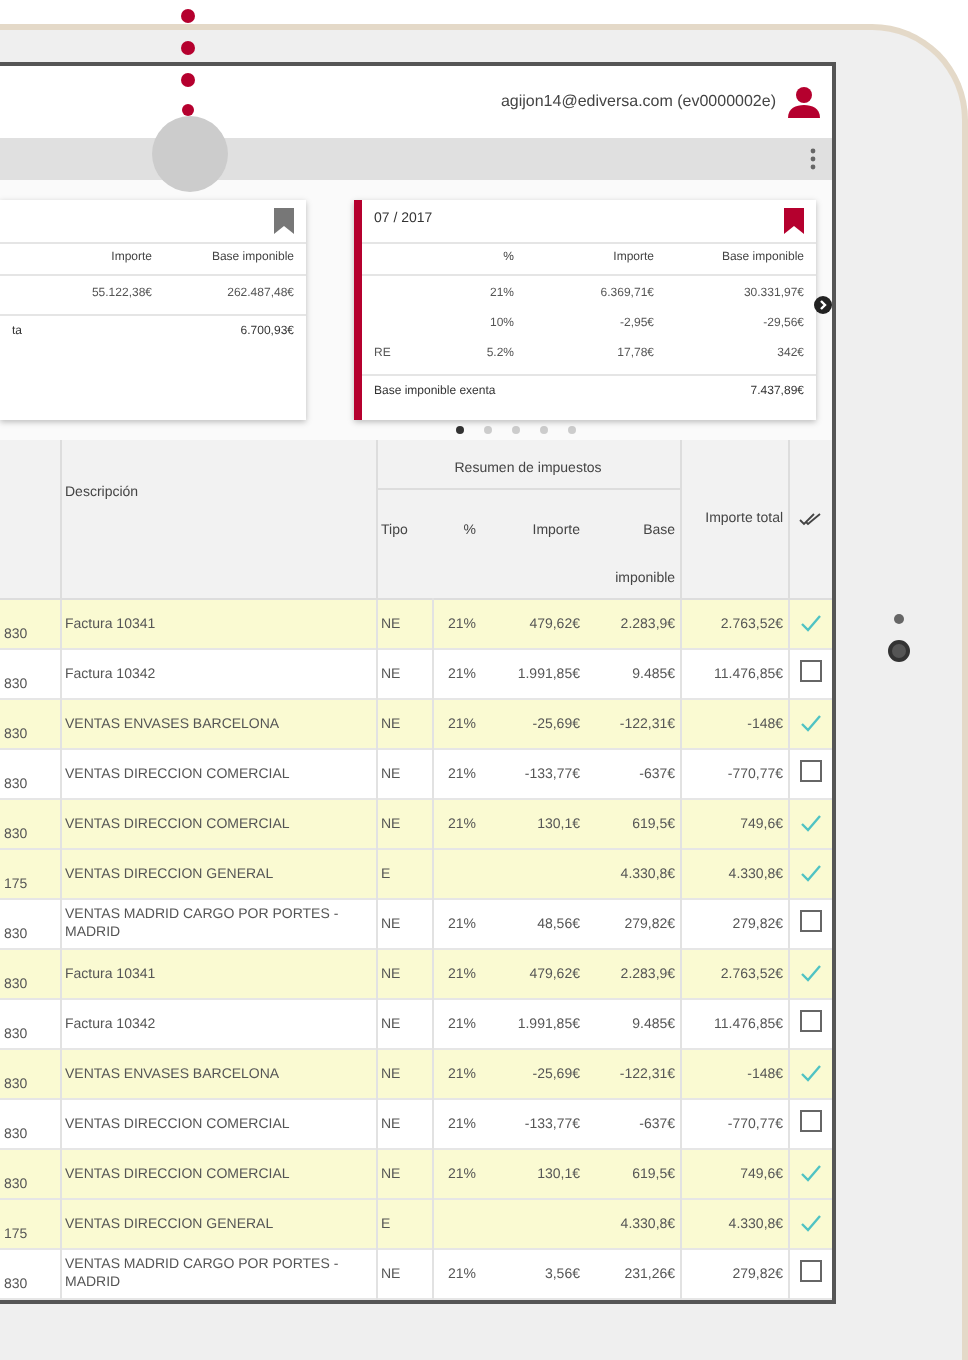  I want to click on camera-icon, so click(899, 651).